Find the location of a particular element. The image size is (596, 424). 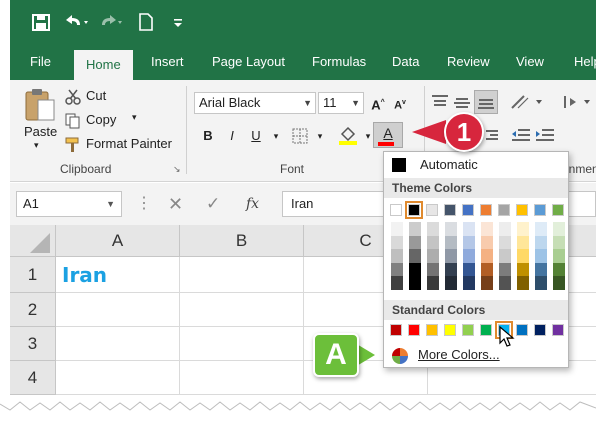

tab-insert: Insert is located at coordinates (167, 62).